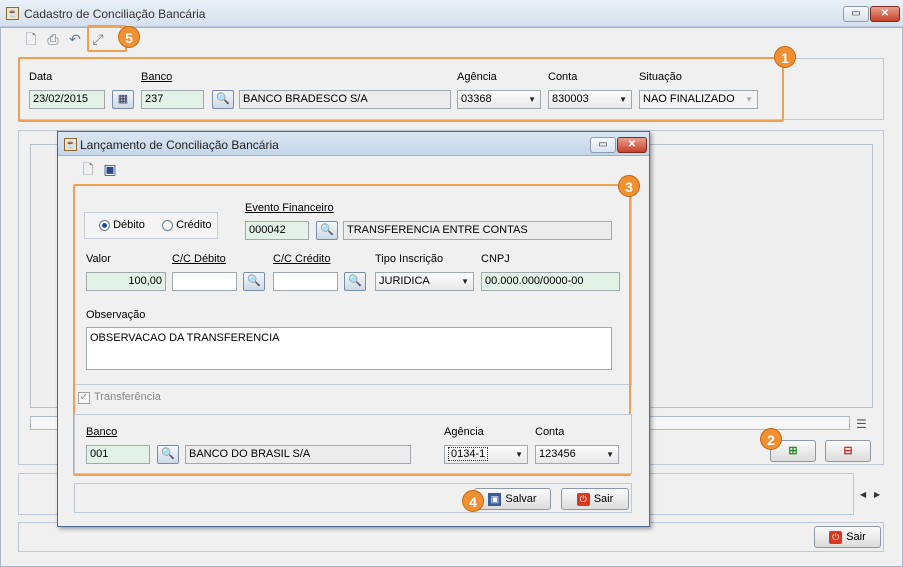 The height and width of the screenshot is (567, 903). Describe the element at coordinates (179, 145) in the screenshot. I see `dialog-title: Lançamento de Conciliação Bancária` at that location.